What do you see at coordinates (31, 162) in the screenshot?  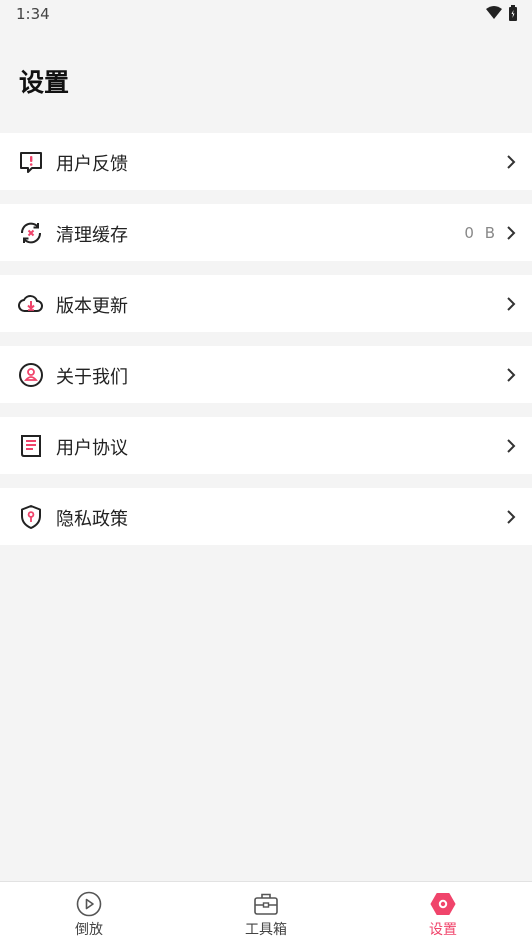 I see `feedback-icon` at bounding box center [31, 162].